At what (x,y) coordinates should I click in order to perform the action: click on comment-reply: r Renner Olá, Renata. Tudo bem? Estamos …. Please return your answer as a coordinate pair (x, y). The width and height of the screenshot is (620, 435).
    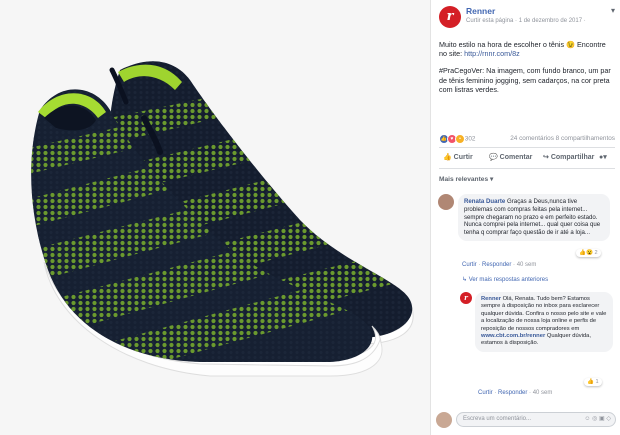
    Looking at the image, I should click on (539, 346).